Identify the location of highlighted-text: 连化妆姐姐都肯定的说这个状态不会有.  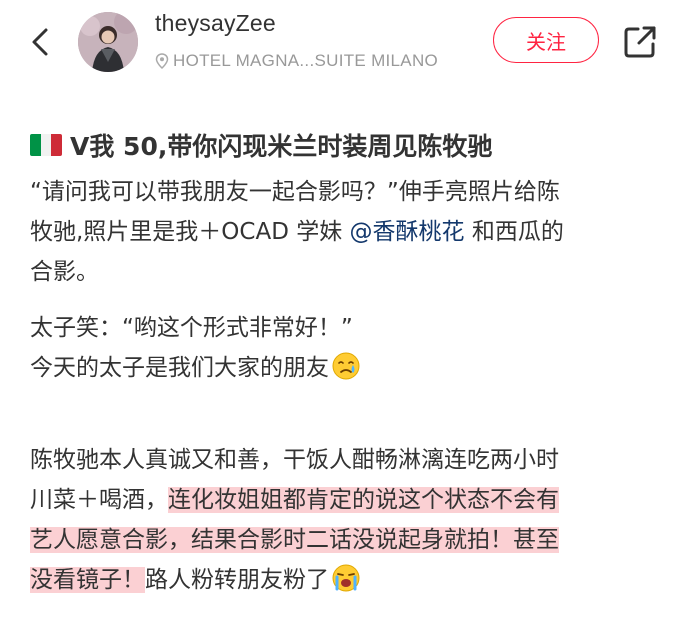
(363, 500).